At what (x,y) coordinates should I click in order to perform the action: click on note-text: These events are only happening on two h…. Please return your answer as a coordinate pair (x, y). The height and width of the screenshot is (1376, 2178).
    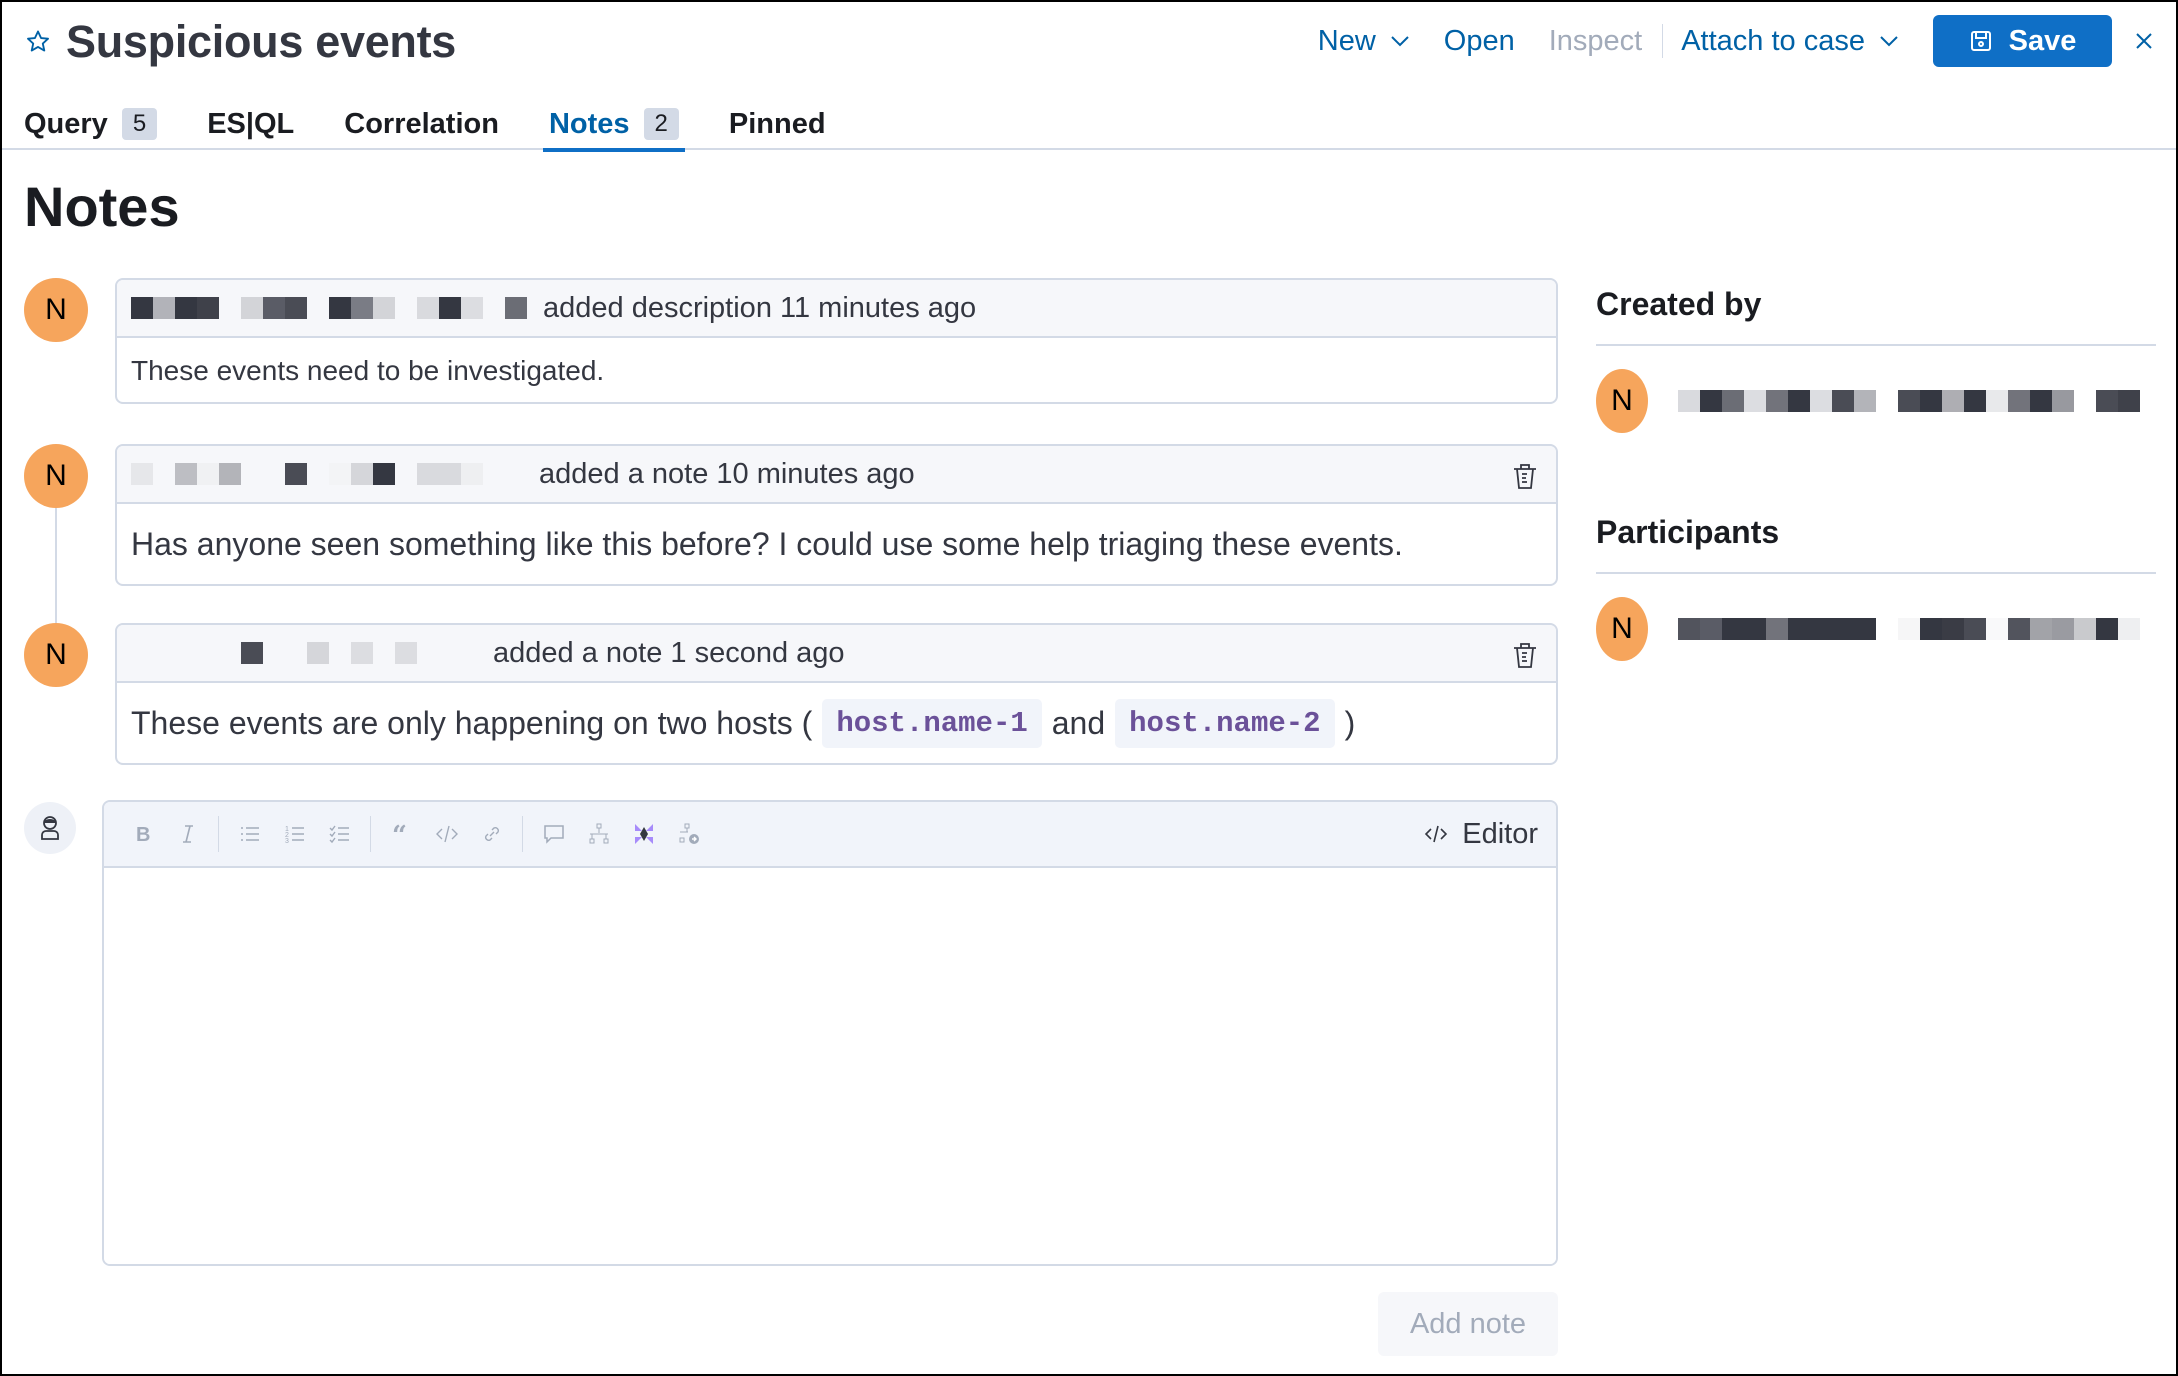
    Looking at the image, I should click on (472, 722).